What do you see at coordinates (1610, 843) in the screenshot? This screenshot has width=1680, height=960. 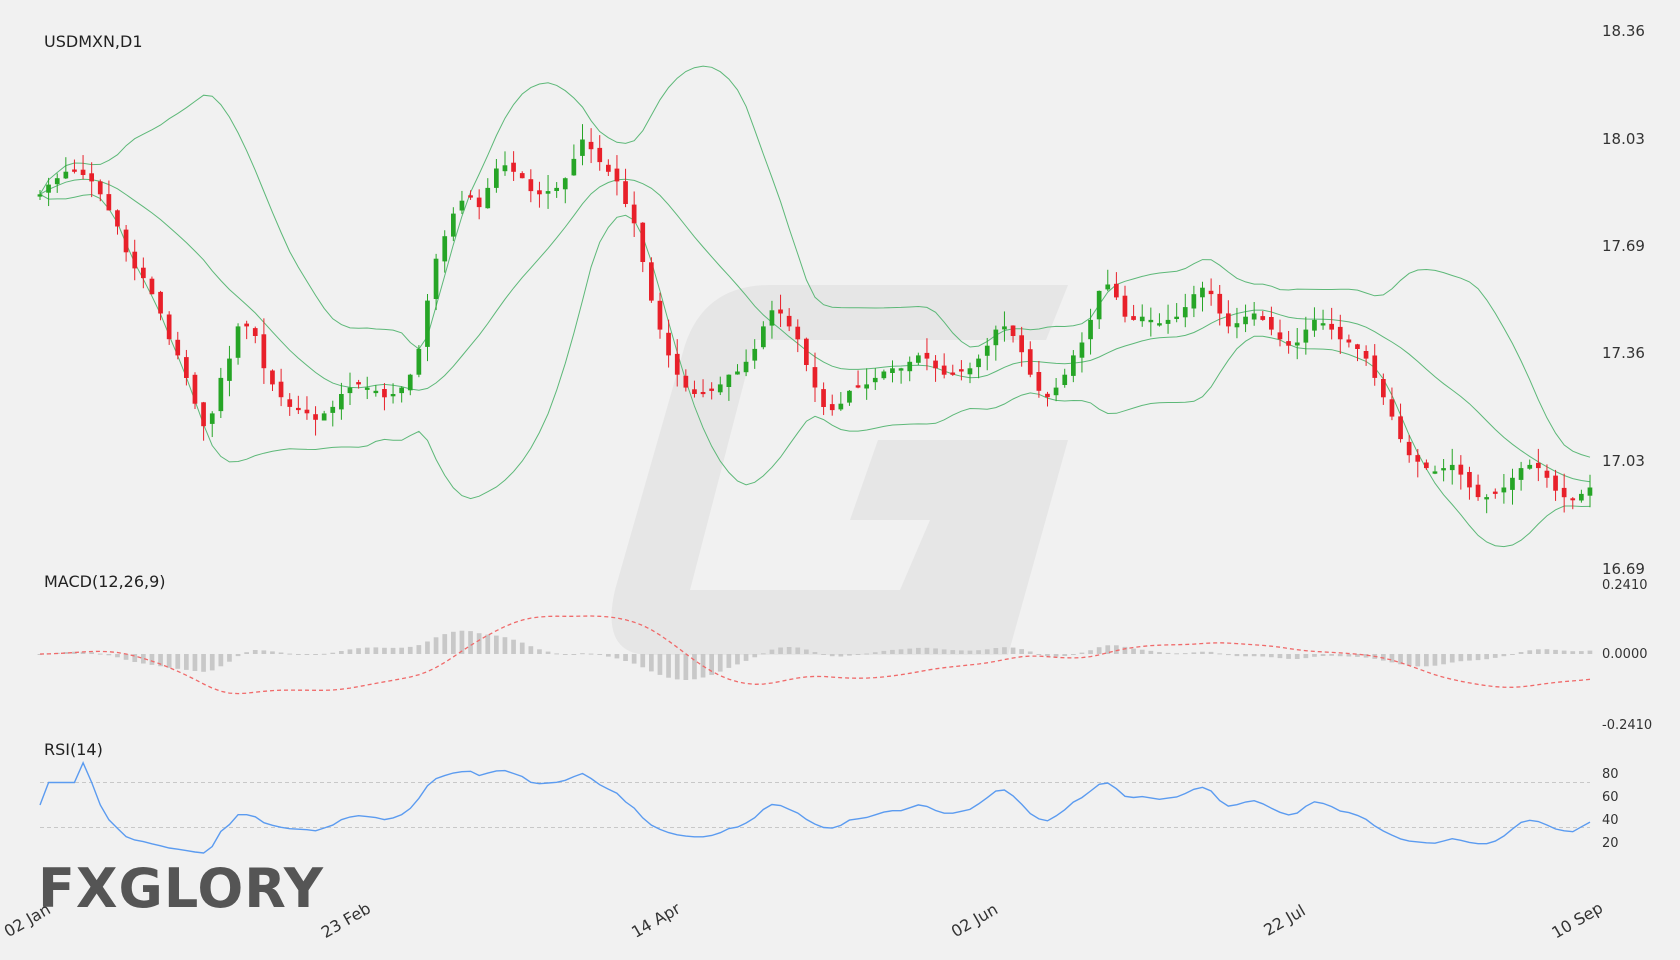 I see `rsi-axis-tick: 20` at bounding box center [1610, 843].